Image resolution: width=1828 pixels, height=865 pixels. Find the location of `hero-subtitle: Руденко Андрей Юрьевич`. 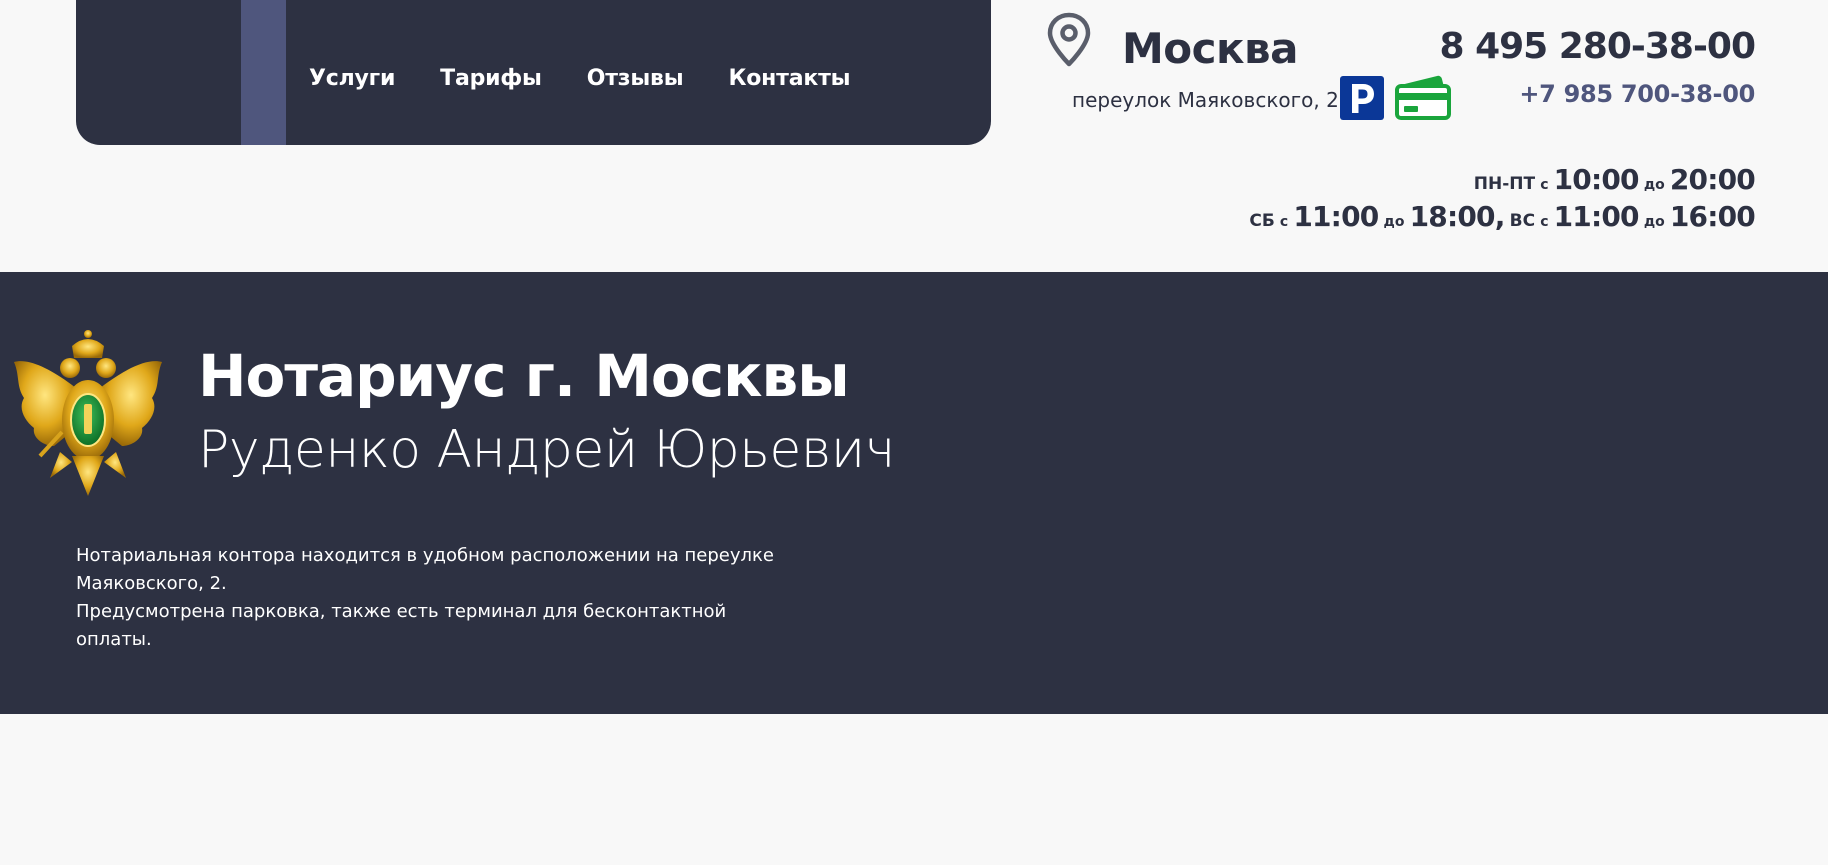

hero-subtitle: Руденко Андрей Юрьевич is located at coordinates (546, 450).